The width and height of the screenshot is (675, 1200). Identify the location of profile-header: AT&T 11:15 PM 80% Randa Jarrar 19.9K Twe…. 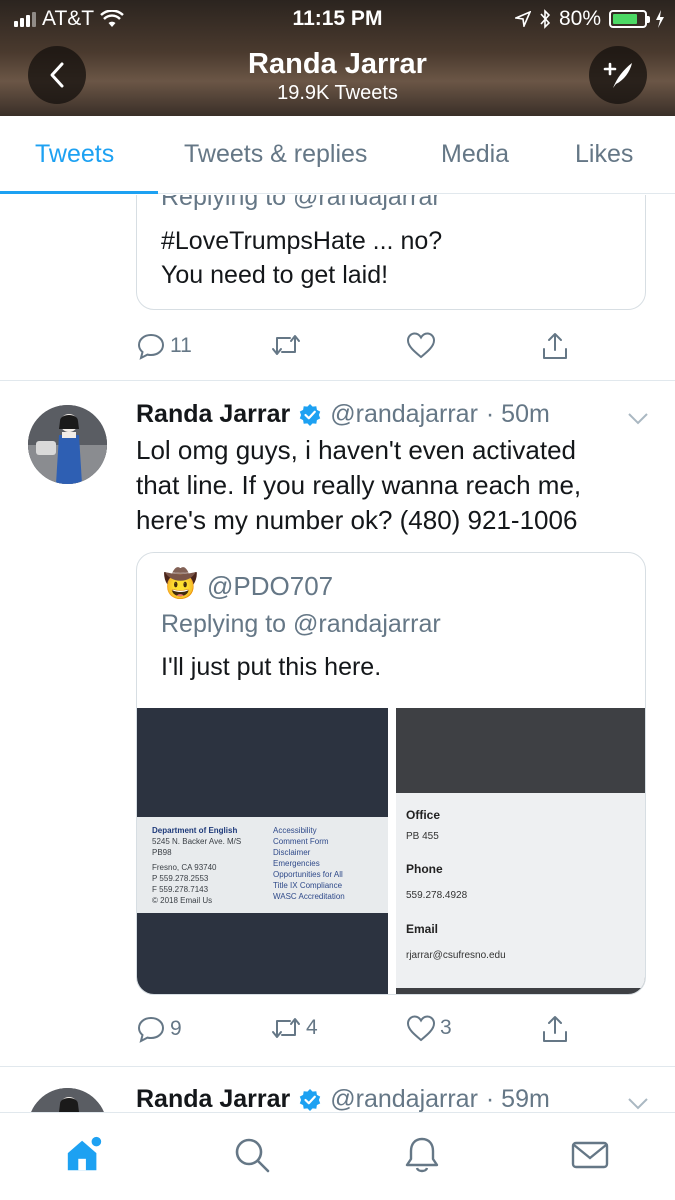
(337, 58).